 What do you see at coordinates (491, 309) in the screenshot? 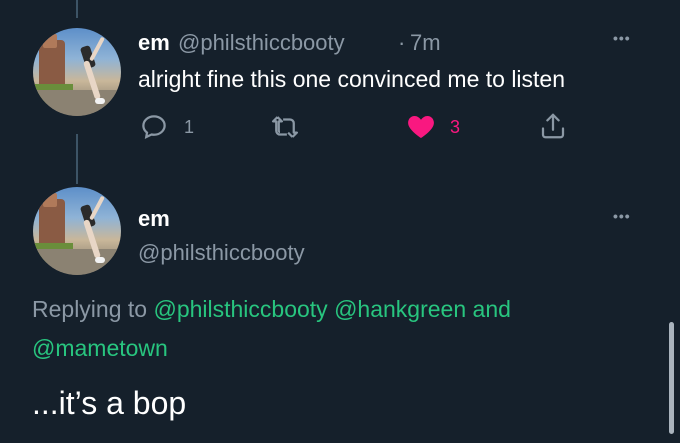
I see `and-word: and` at bounding box center [491, 309].